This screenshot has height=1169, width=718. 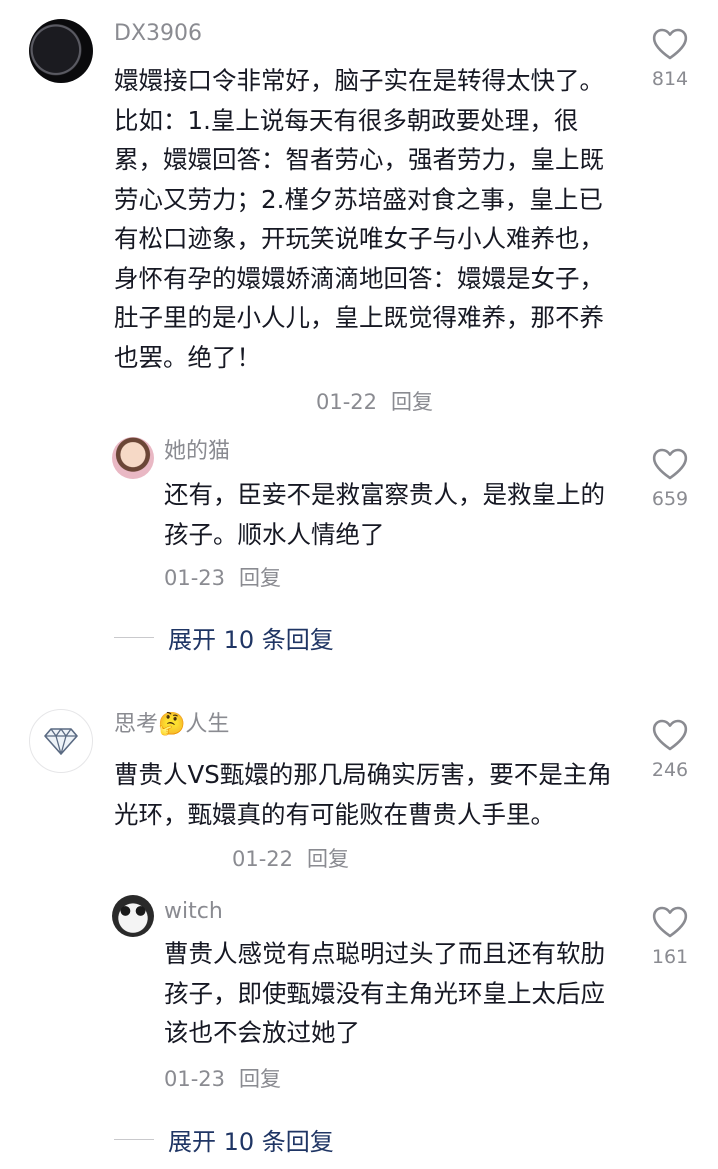 I want to click on like-count: 246, so click(x=670, y=770).